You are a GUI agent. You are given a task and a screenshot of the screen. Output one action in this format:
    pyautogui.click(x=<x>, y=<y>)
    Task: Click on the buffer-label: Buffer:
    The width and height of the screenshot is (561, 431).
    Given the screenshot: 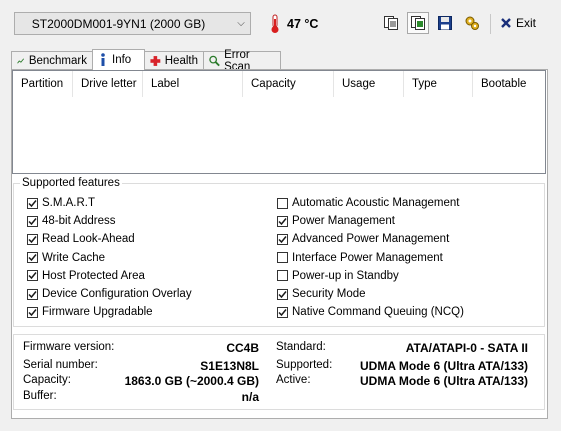 What is the action you would take?
    pyautogui.click(x=40, y=396)
    